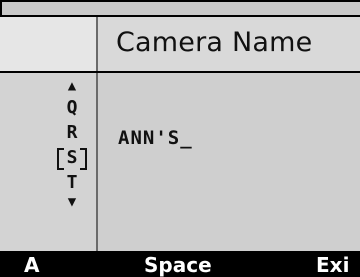 Image resolution: width=360 pixels, height=277 pixels. What do you see at coordinates (186, 138) in the screenshot?
I see `text-cursor: _` at bounding box center [186, 138].